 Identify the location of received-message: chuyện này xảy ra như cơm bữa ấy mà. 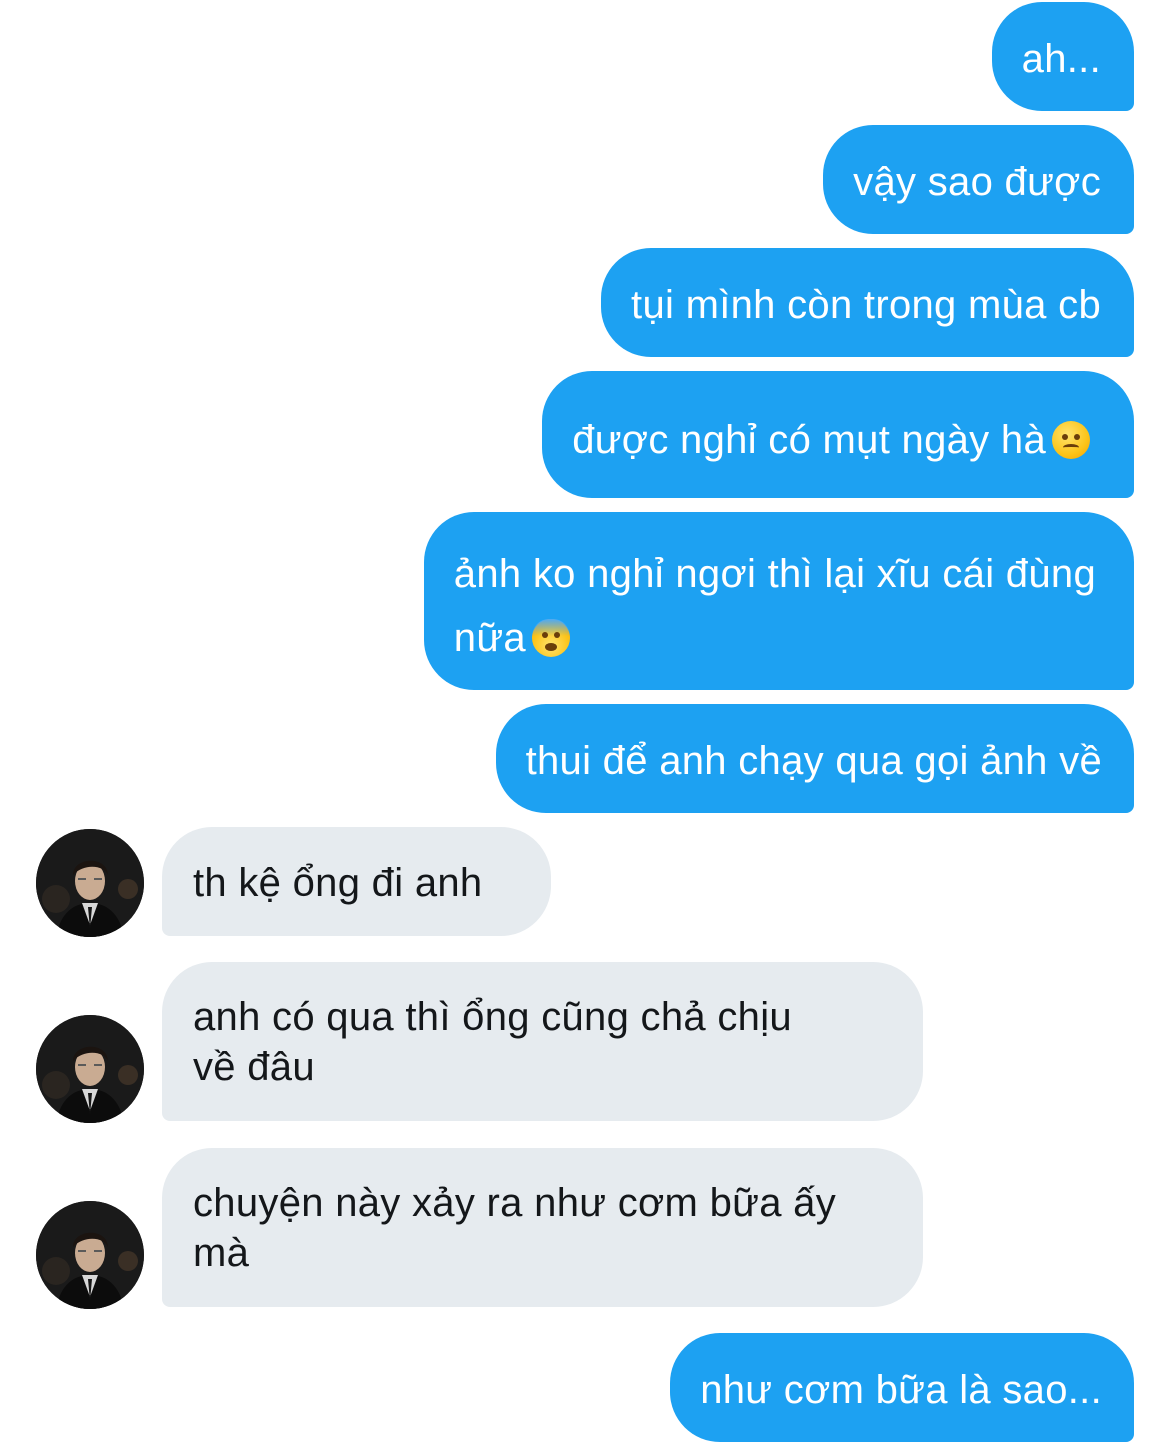
(542, 1227).